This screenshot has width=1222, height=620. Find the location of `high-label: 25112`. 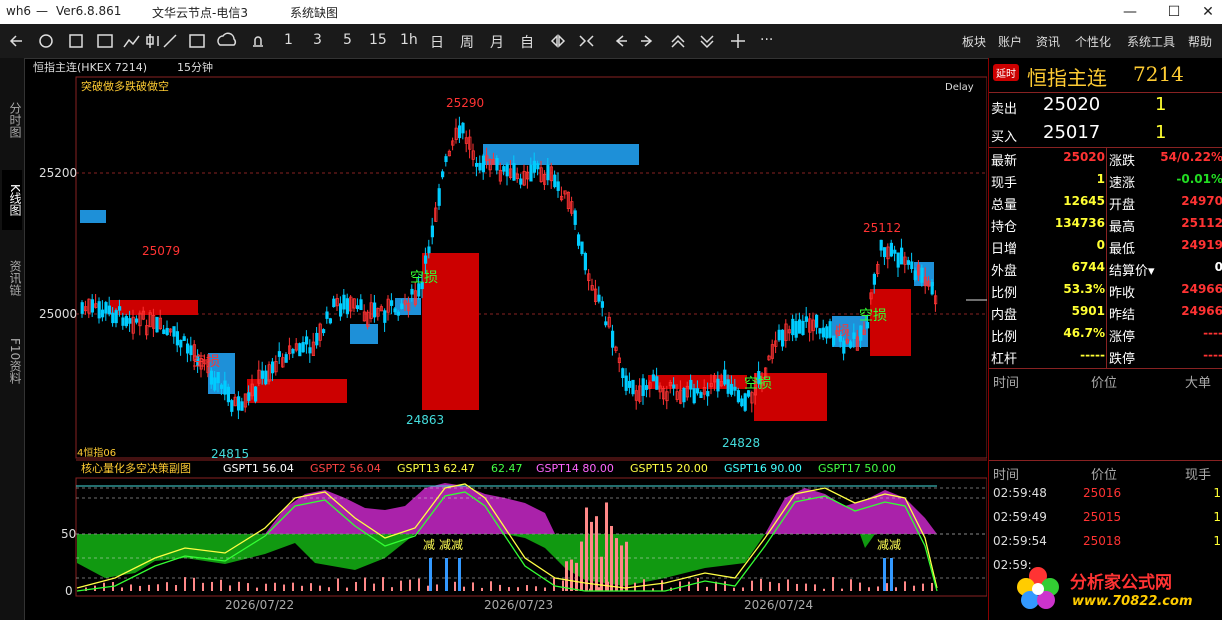

high-label: 25112 is located at coordinates (882, 228).